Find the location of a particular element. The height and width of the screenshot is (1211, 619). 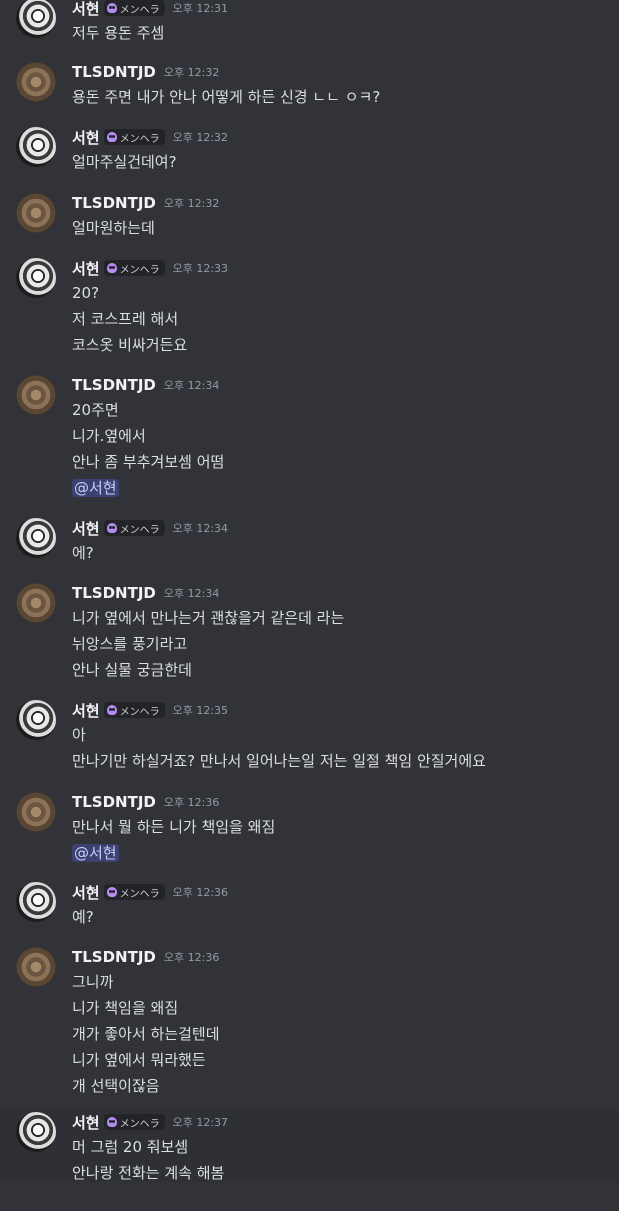

timestamp: 오후 12:37 is located at coordinates (200, 1122).